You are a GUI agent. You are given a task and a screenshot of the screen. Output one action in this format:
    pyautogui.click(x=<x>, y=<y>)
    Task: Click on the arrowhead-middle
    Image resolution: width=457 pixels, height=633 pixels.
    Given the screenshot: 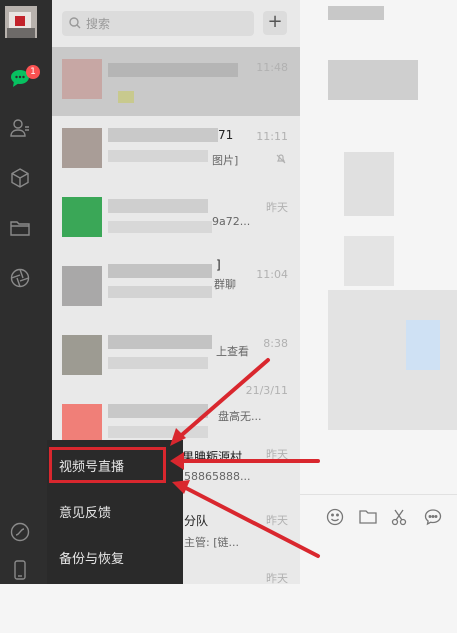 What is the action you would take?
    pyautogui.click(x=177, y=461)
    